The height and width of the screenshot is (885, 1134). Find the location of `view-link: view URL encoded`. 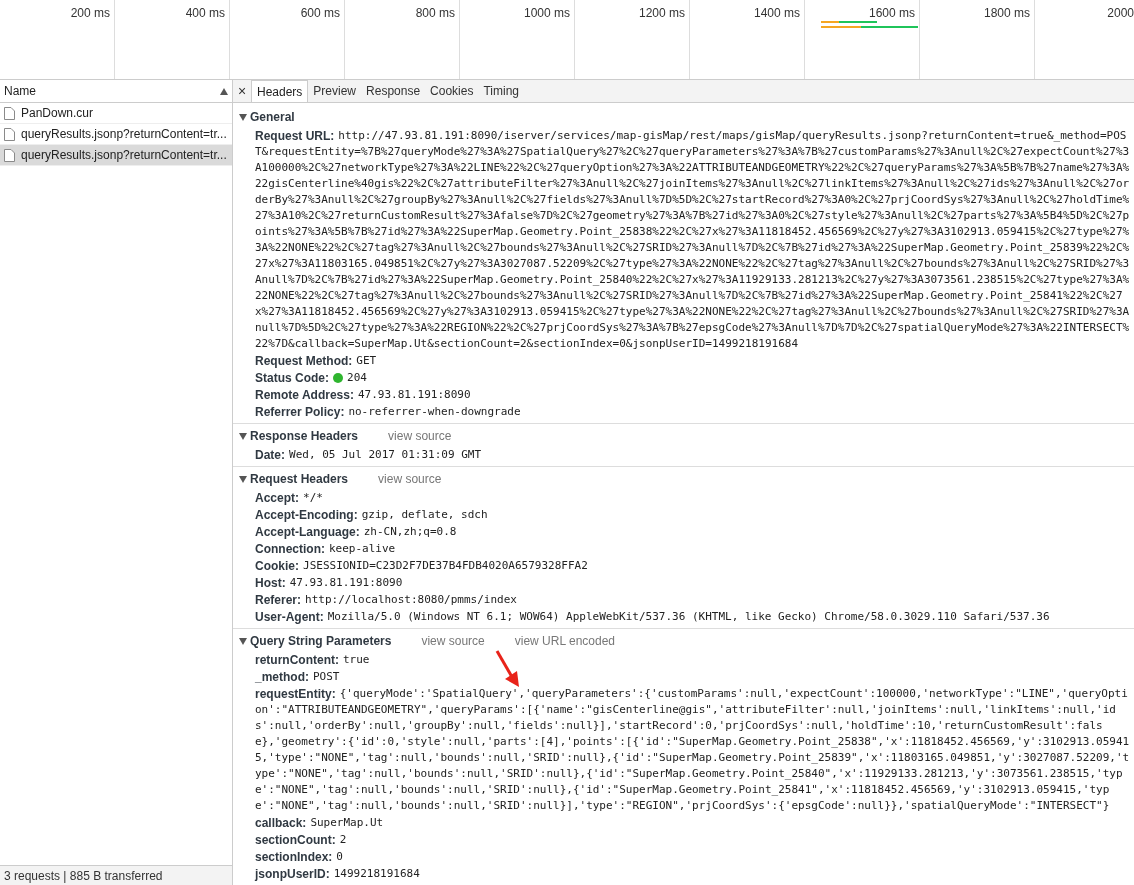

view-link: view URL encoded is located at coordinates (565, 641).